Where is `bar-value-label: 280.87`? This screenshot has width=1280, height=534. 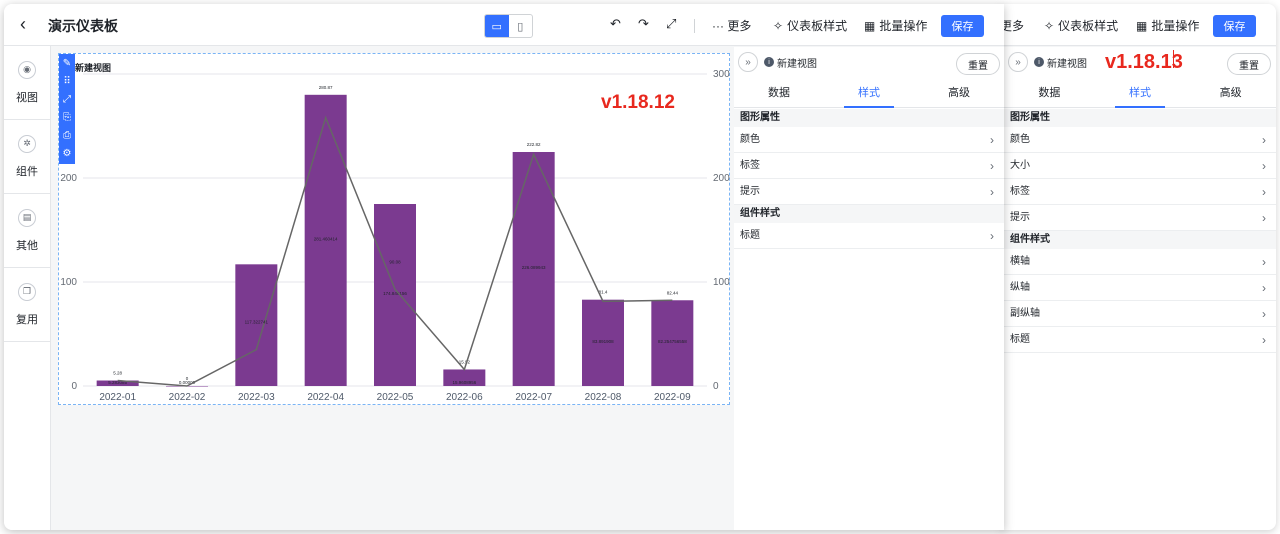
bar-value-label: 280.87 is located at coordinates (326, 87).